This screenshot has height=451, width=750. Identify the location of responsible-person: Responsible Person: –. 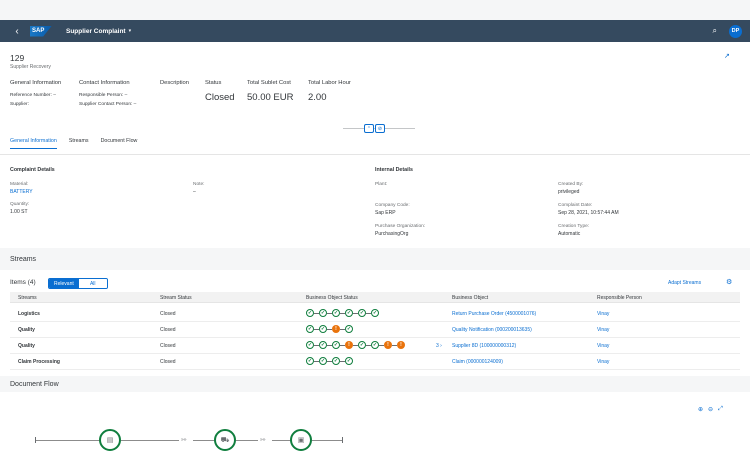
(107, 95).